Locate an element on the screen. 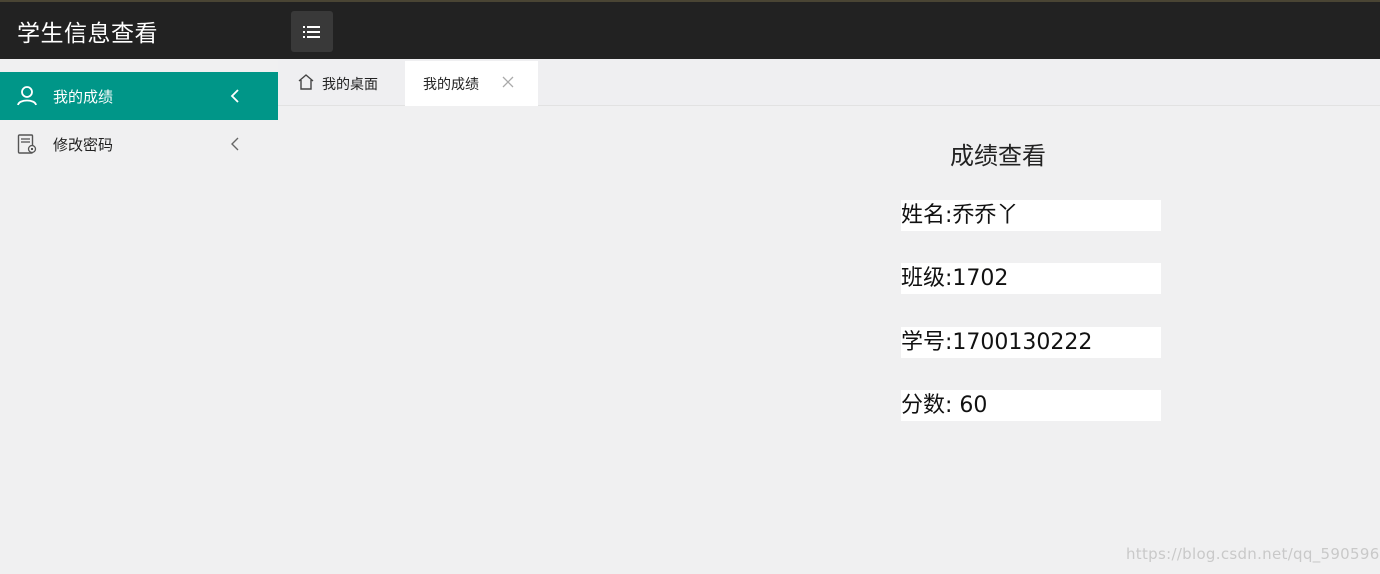 This screenshot has width=1380, height=574. score-field: 分数: 60 is located at coordinates (1031, 405).